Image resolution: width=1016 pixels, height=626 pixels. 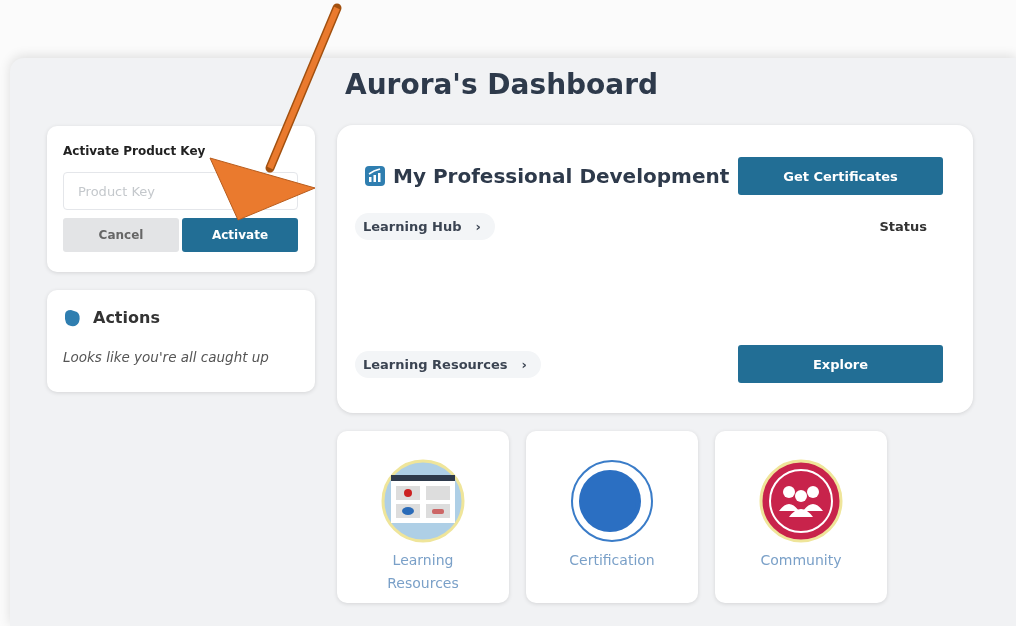 What do you see at coordinates (612, 501) in the screenshot?
I see `certification-icon` at bounding box center [612, 501].